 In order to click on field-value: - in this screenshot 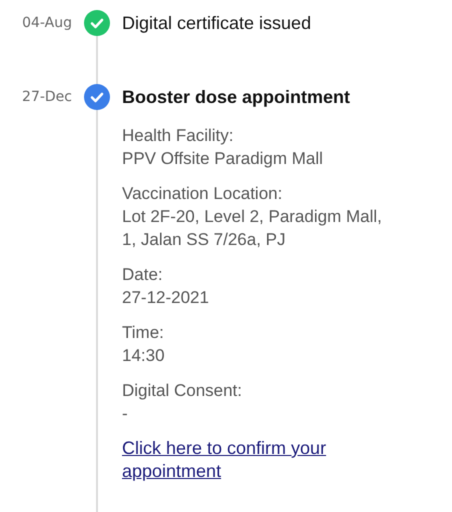, I will do `click(125, 414)`.